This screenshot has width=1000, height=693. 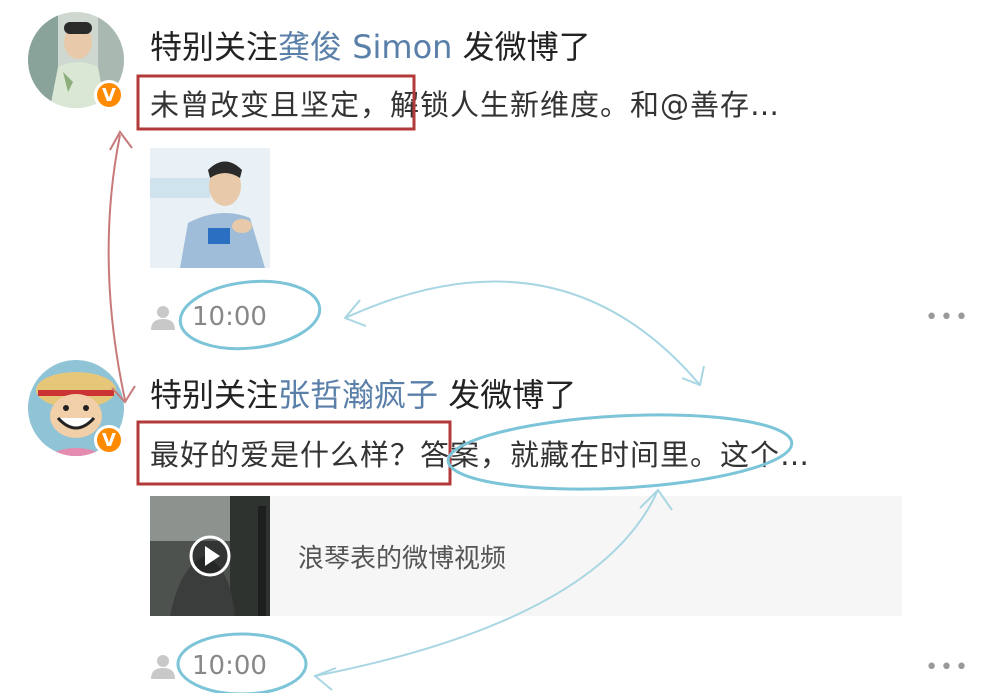 I want to click on verified-badge-2: V, so click(x=109, y=440).